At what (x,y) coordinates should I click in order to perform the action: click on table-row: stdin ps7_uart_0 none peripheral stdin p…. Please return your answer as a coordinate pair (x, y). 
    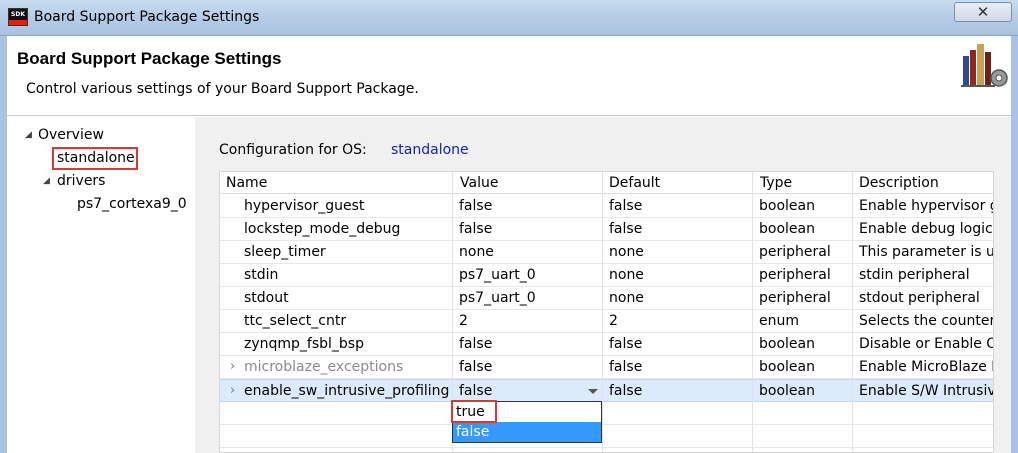
    Looking at the image, I should click on (606, 275).